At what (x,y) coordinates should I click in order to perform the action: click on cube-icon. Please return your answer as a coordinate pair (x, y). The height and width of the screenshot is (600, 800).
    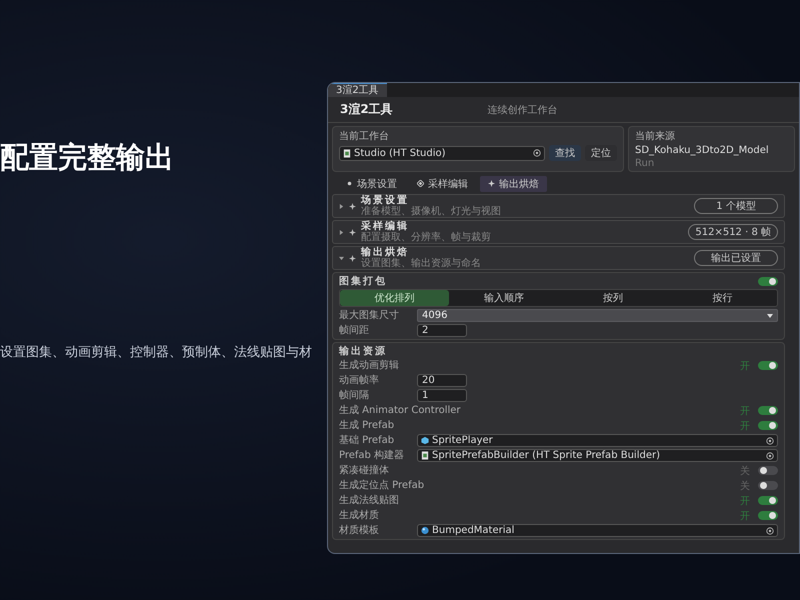
    Looking at the image, I should click on (425, 440).